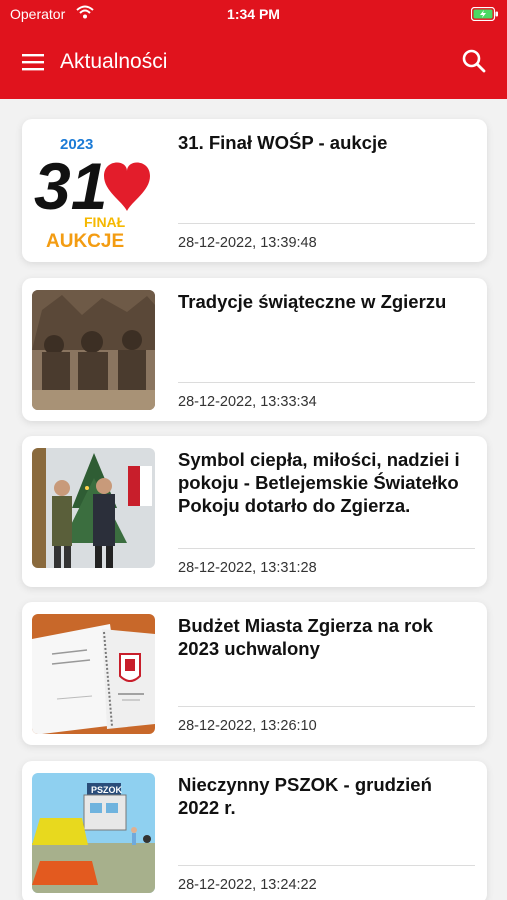 This screenshot has height=900, width=507. Describe the element at coordinates (247, 243) in the screenshot. I see `news-date: 28-12-2022, 13:39:48` at that location.